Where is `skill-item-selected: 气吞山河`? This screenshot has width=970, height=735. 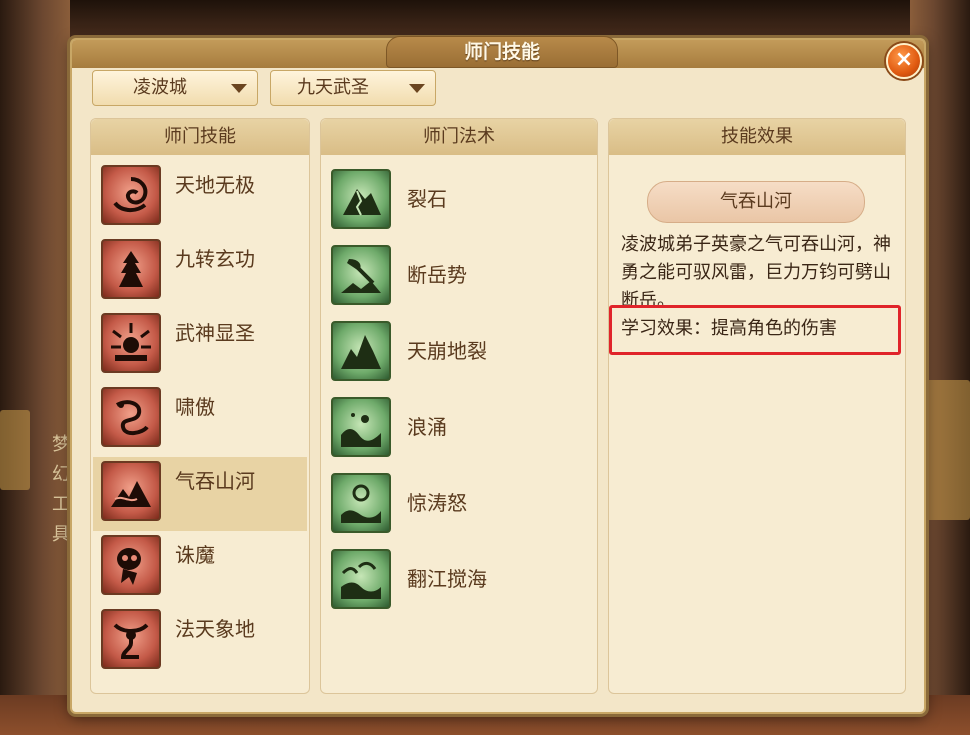
skill-item-selected: 气吞山河 is located at coordinates (200, 494).